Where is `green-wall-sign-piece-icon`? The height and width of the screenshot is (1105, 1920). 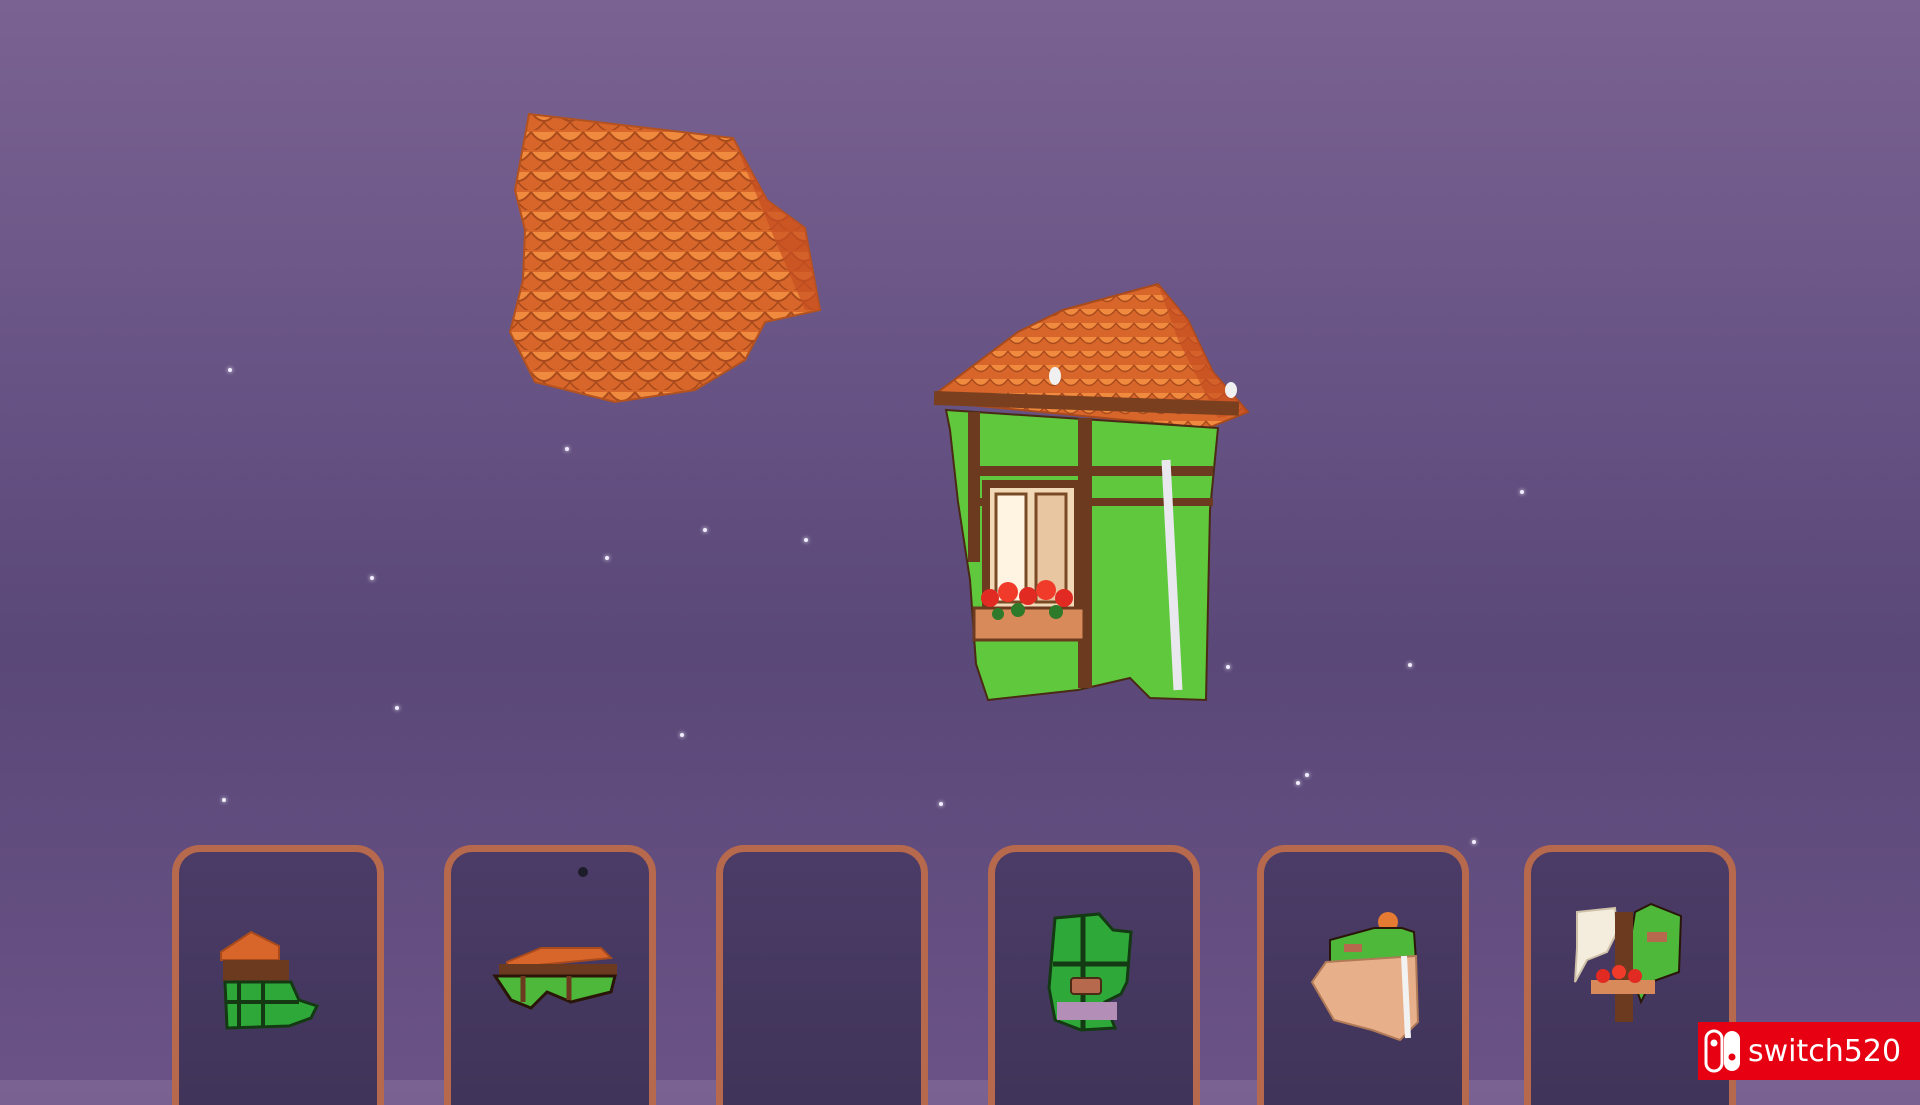
green-wall-sign-piece-icon is located at coordinates (1090, 972).